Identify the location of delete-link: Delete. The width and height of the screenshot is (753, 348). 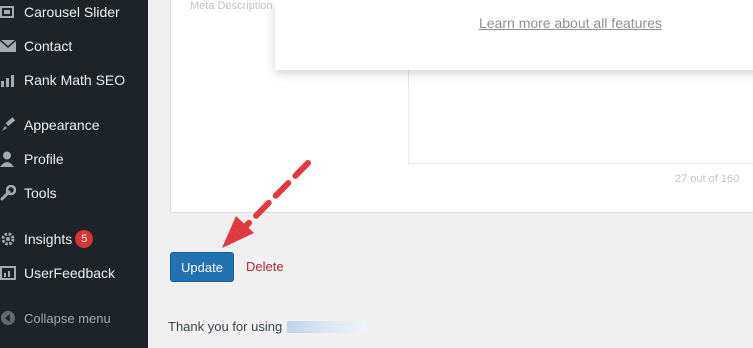
(265, 266).